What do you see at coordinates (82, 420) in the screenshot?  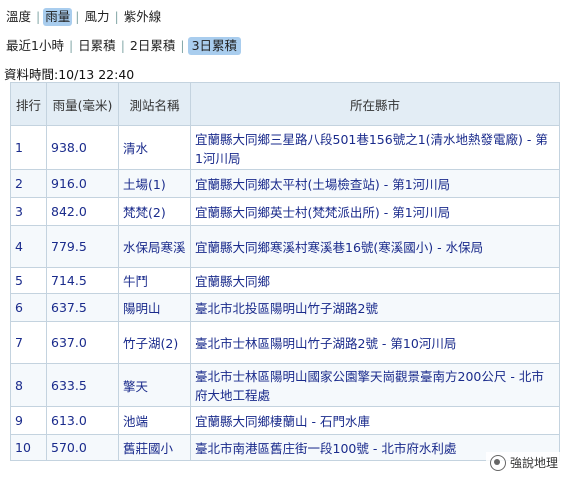 I see `rainfall-cell: 613.0` at bounding box center [82, 420].